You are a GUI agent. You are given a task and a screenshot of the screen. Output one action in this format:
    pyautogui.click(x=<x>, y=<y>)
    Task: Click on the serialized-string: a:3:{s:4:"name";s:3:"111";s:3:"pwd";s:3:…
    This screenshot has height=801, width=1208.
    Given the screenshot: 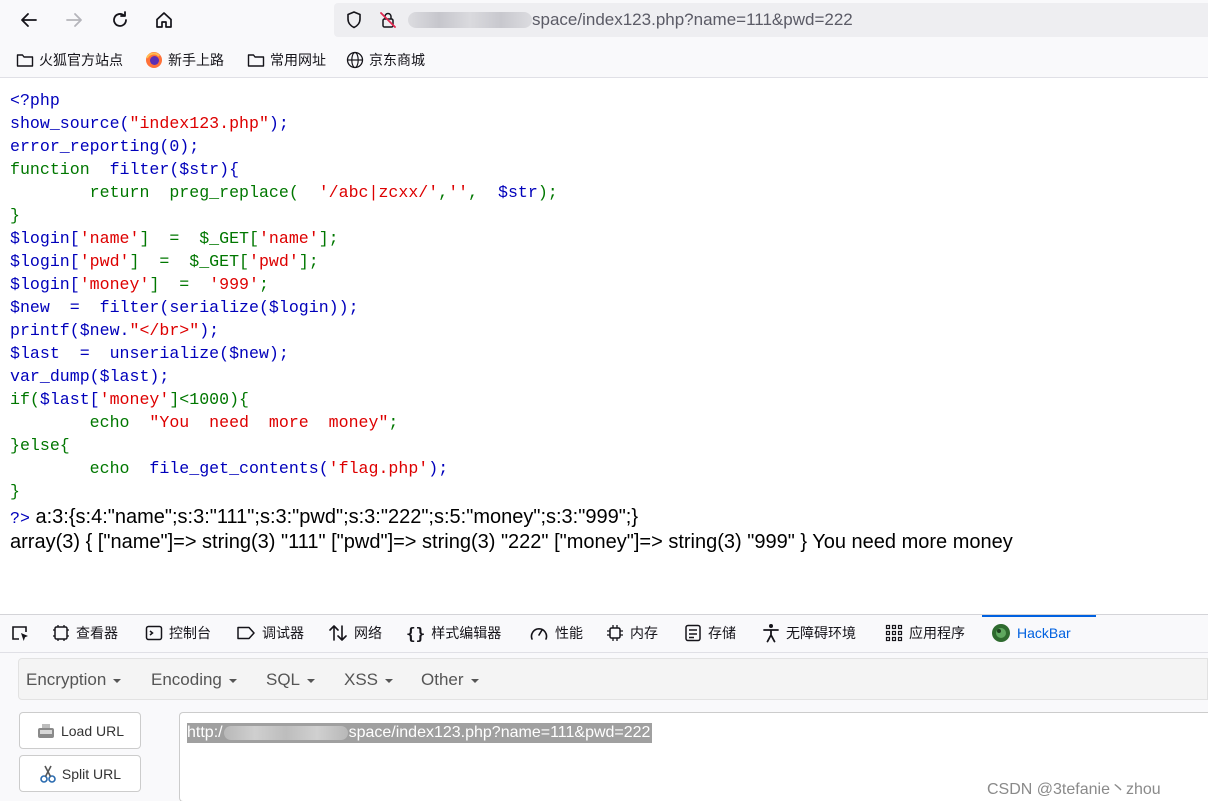 What is the action you would take?
    pyautogui.click(x=337, y=517)
    